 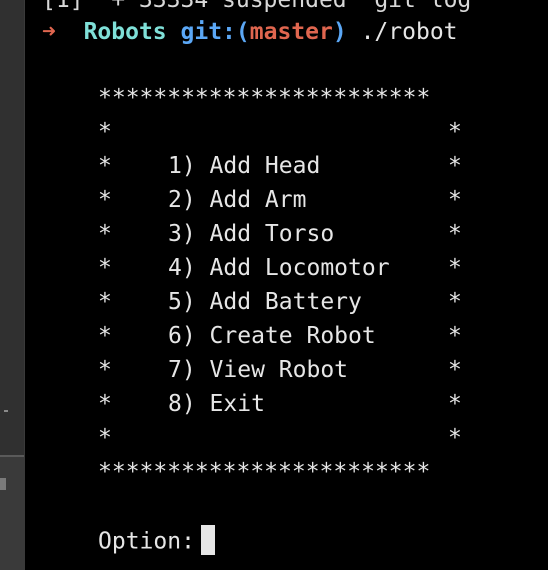 What do you see at coordinates (272, 336) in the screenshot?
I see `menu-item-create-robot: 6) Create Robot` at bounding box center [272, 336].